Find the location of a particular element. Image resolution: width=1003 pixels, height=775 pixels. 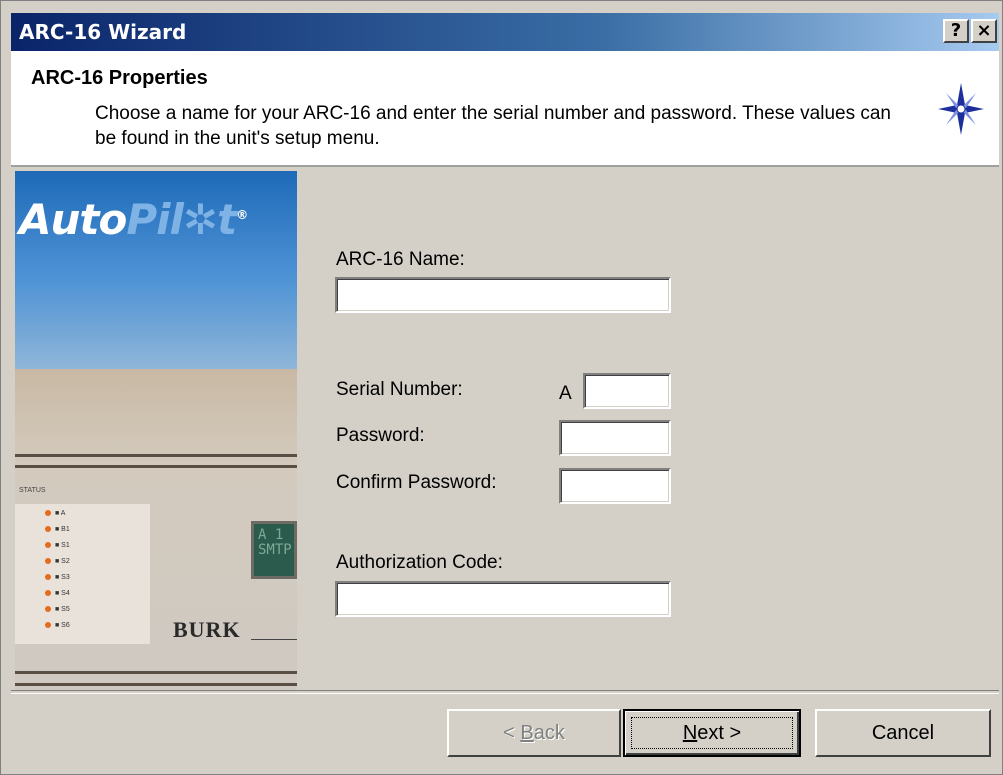

next-button: Next > is located at coordinates (712, 733).